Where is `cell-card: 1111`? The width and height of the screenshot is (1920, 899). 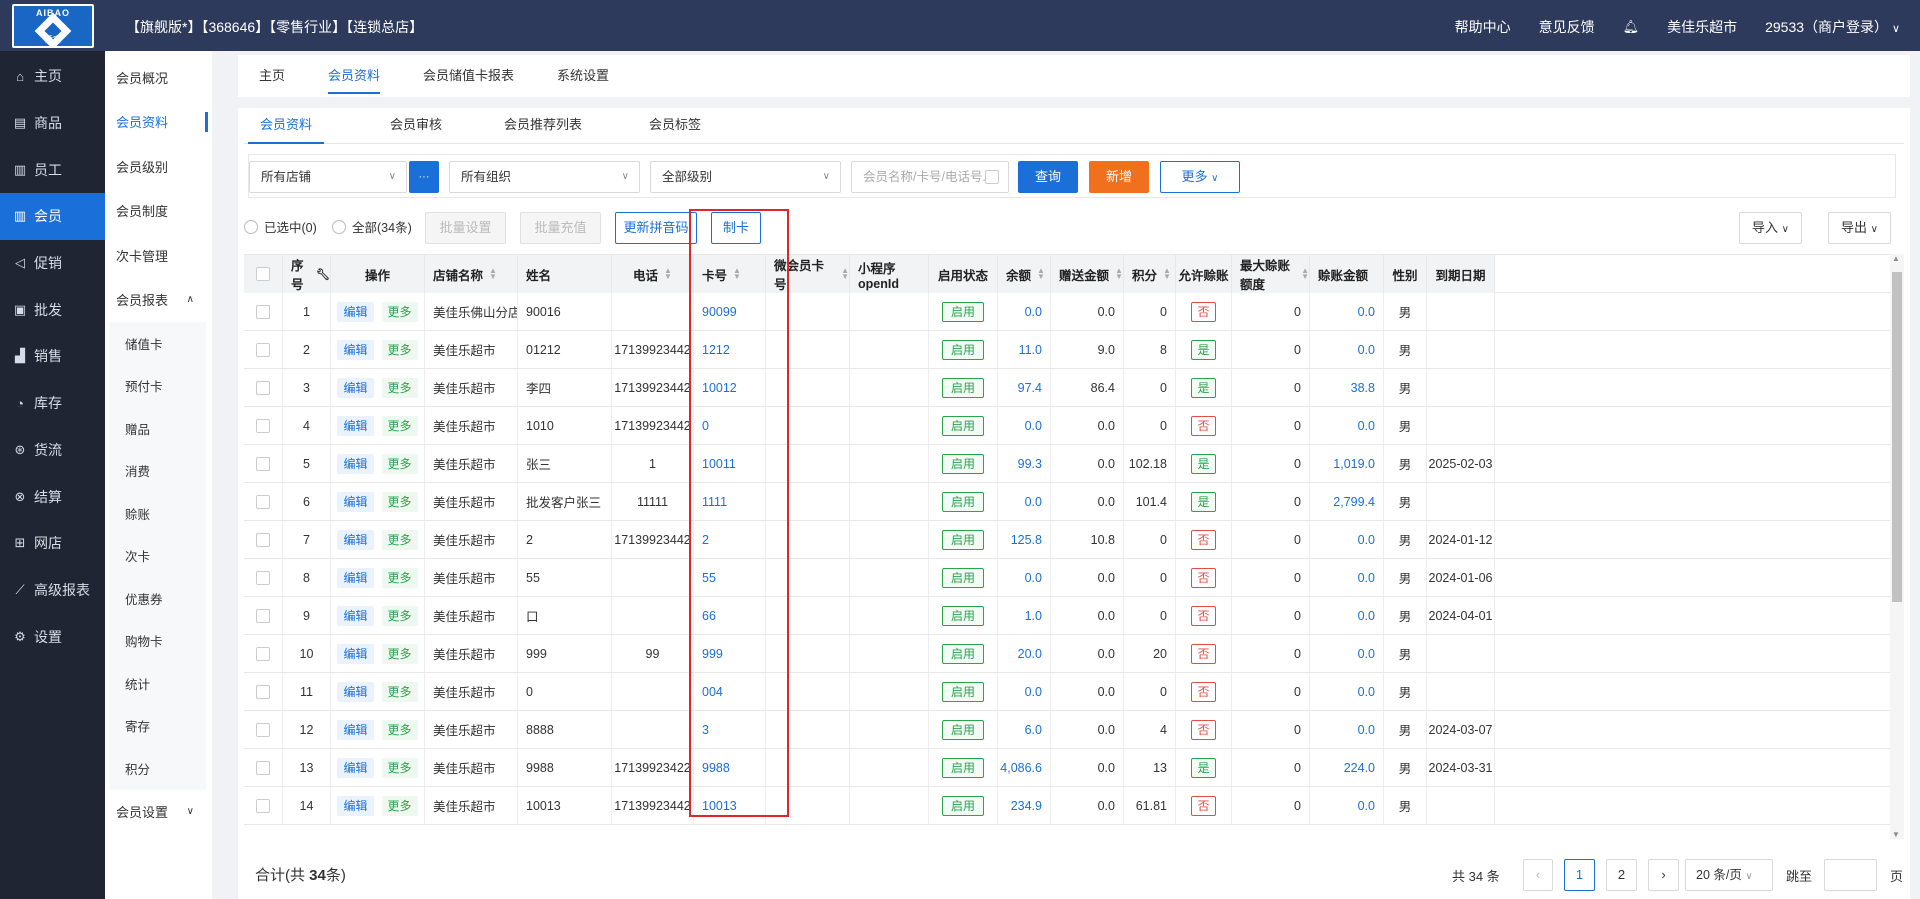
cell-card: 1111 is located at coordinates (730, 501).